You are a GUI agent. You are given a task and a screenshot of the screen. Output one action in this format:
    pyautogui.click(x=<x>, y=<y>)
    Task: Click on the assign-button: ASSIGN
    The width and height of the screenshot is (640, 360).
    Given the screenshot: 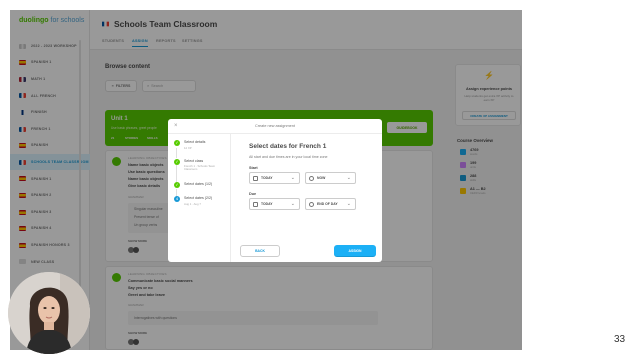 What is the action you would take?
    pyautogui.click(x=355, y=251)
    